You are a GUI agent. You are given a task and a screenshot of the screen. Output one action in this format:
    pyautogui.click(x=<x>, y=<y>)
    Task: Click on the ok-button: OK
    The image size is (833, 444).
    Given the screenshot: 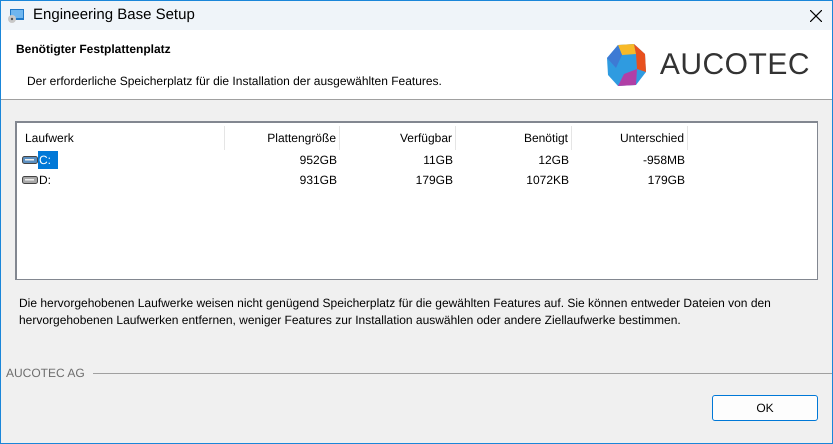 What is the action you would take?
    pyautogui.click(x=765, y=408)
    